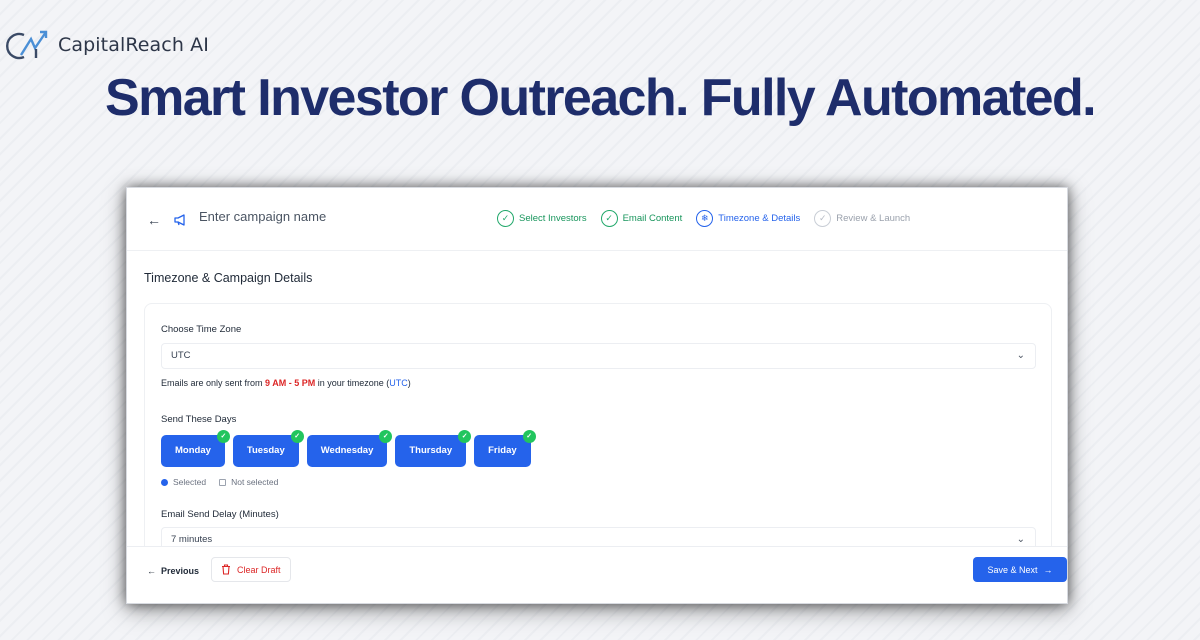 Image resolution: width=1200 pixels, height=640 pixels. I want to click on step-label: Select Investors, so click(553, 218).